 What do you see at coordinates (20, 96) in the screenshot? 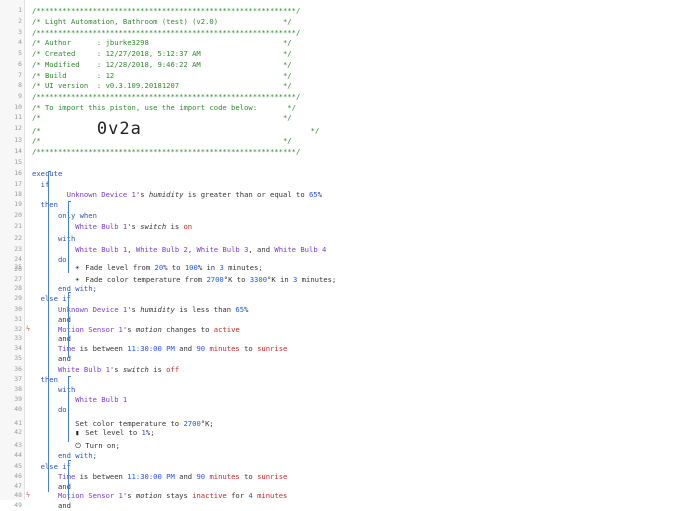
I see `line-number: 9` at bounding box center [20, 96].